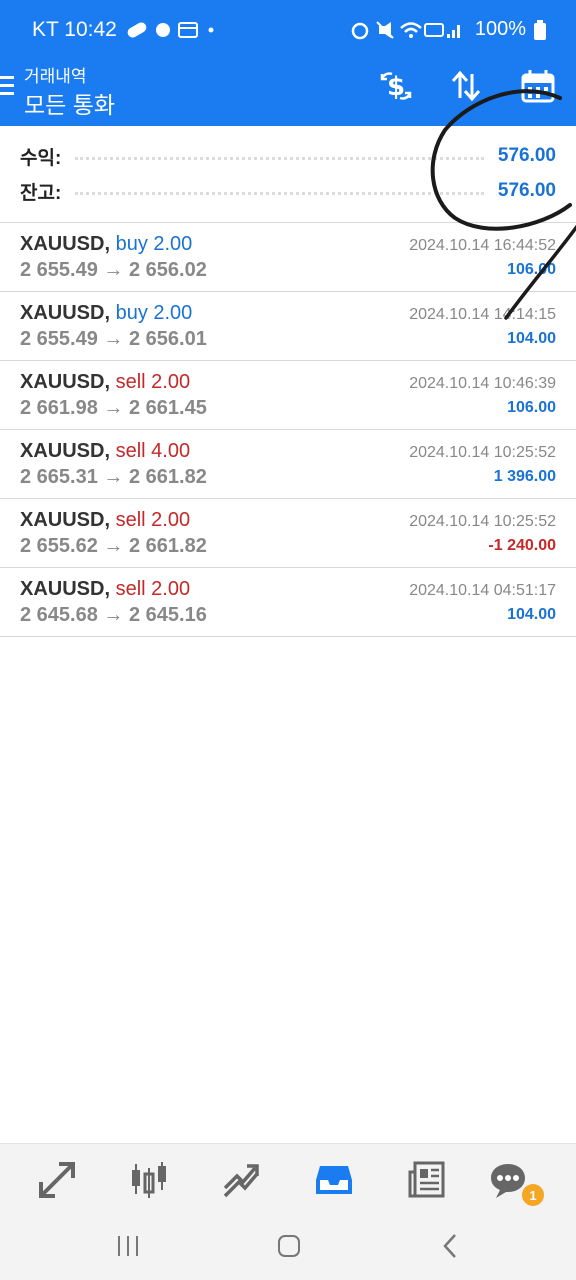 This screenshot has width=576, height=1280. Describe the element at coordinates (500, 29) in the screenshot. I see `battery-percent: 100%` at that location.